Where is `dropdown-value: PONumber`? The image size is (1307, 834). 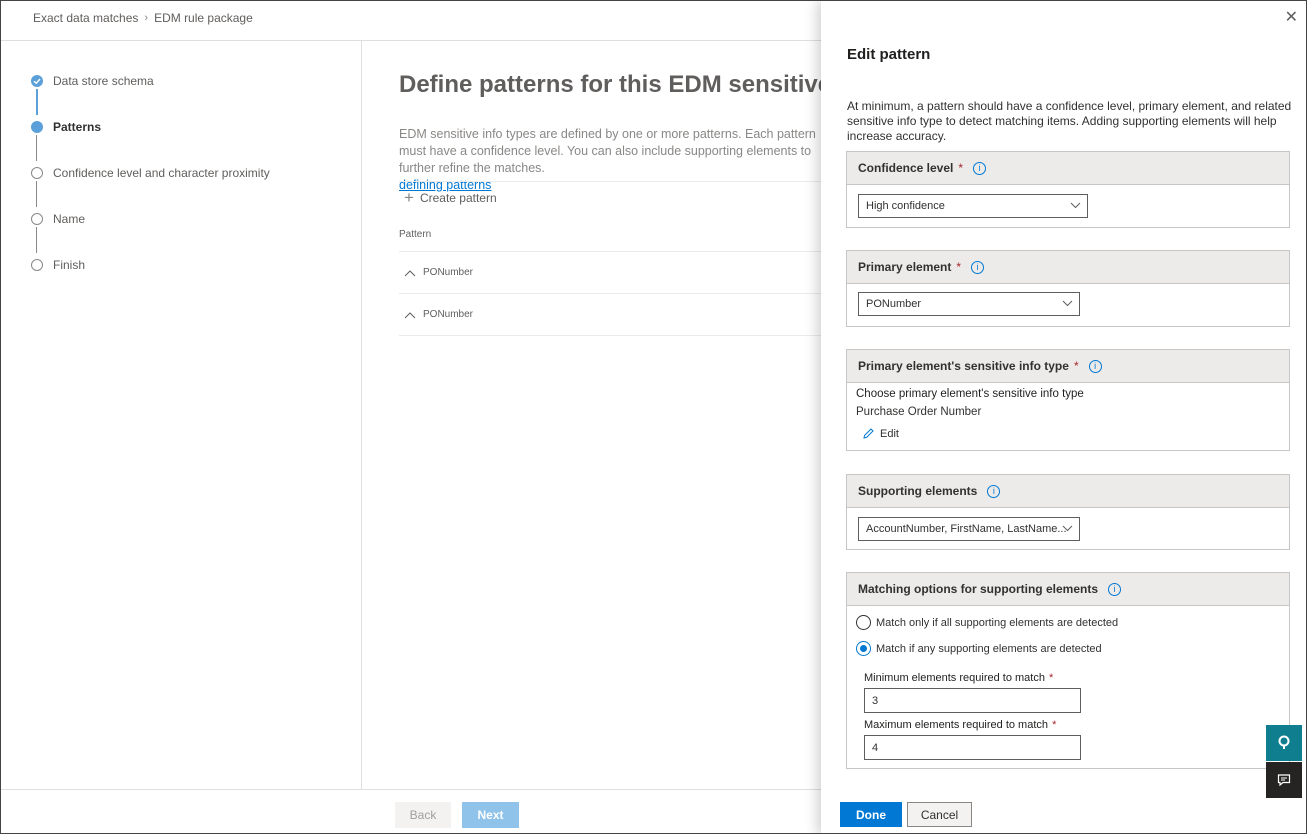 dropdown-value: PONumber is located at coordinates (894, 304).